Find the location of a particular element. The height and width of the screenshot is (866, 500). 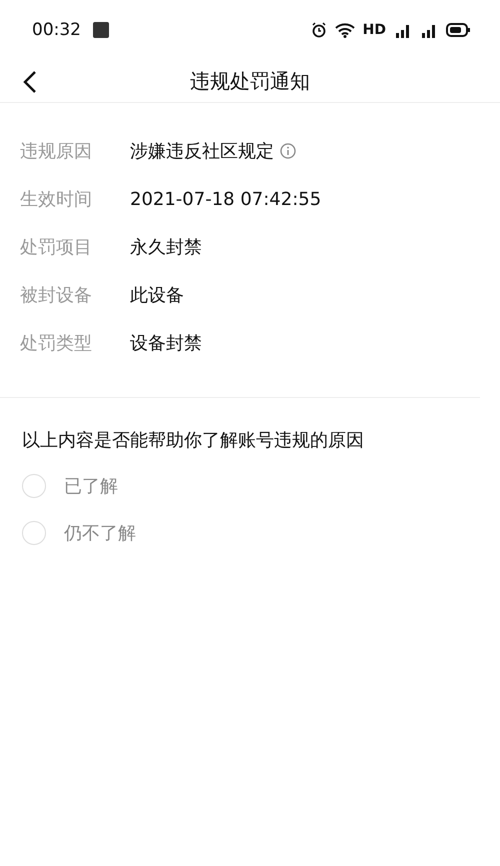

survey-question: 以上内容是否能帮助你了解账号违规的原因 is located at coordinates (193, 440).